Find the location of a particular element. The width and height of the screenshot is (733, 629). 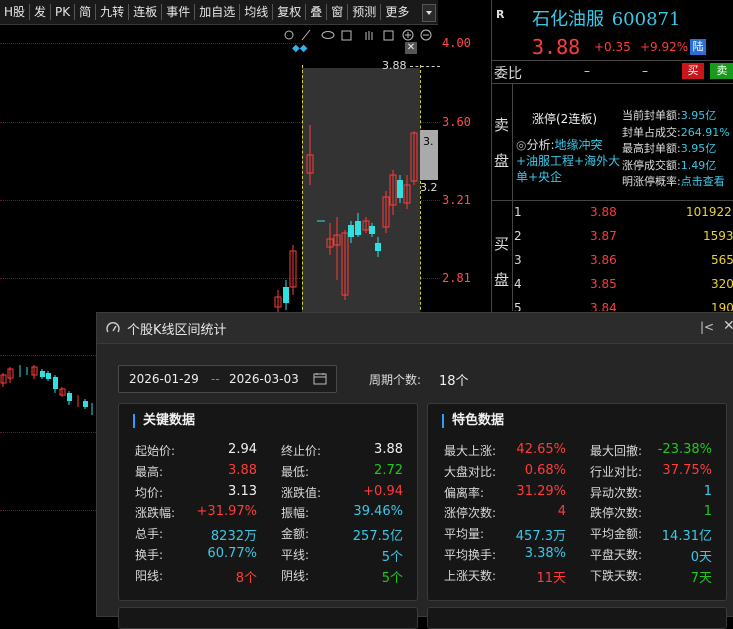

toolbar-item: 窗 is located at coordinates (338, 12).